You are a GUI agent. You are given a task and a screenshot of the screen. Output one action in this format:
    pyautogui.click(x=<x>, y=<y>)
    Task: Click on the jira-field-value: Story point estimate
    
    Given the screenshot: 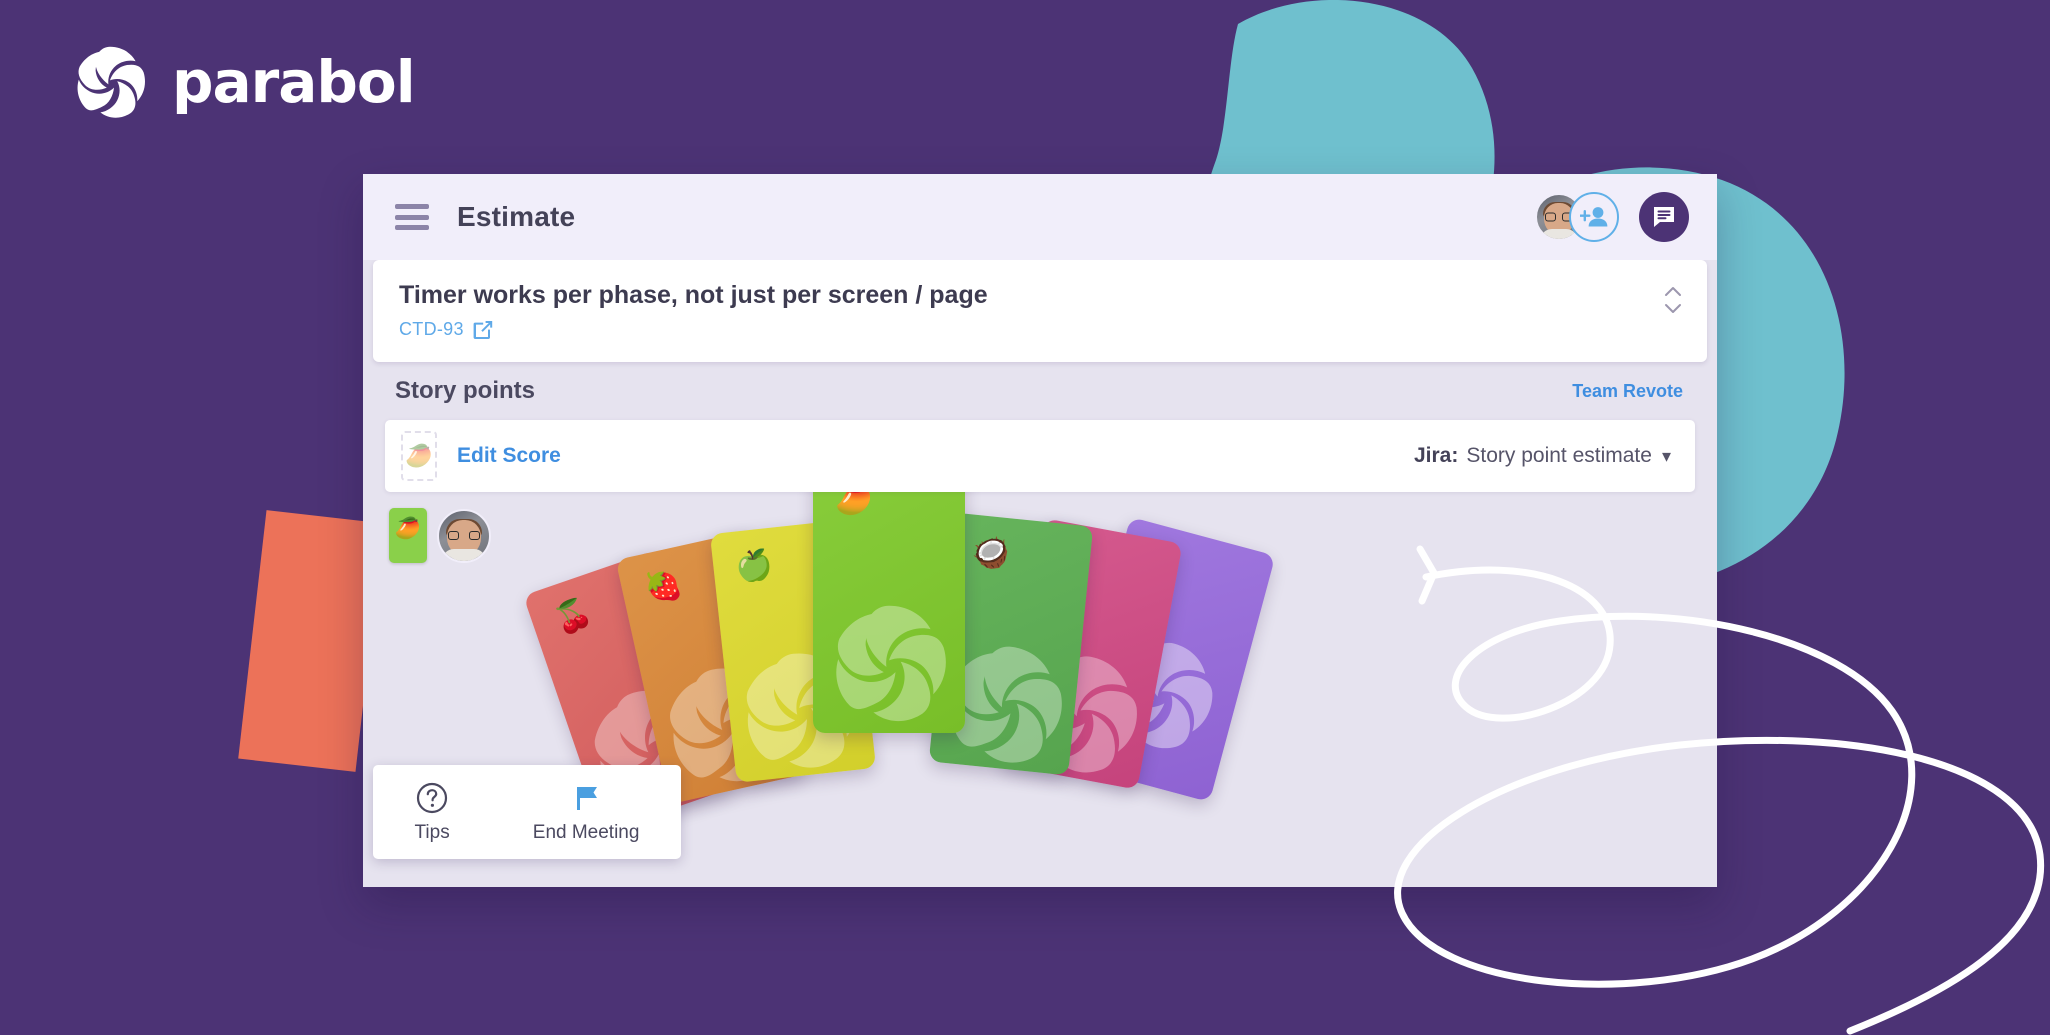 What is the action you would take?
    pyautogui.click(x=1559, y=455)
    